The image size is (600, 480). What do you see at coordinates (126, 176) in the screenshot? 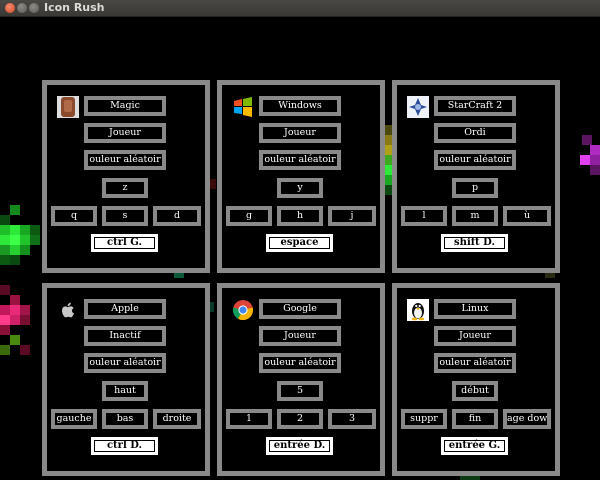
I see `player-panel-magic: Magic Joueur ouleur aléatoir z q s d ctrl G.` at bounding box center [126, 176].